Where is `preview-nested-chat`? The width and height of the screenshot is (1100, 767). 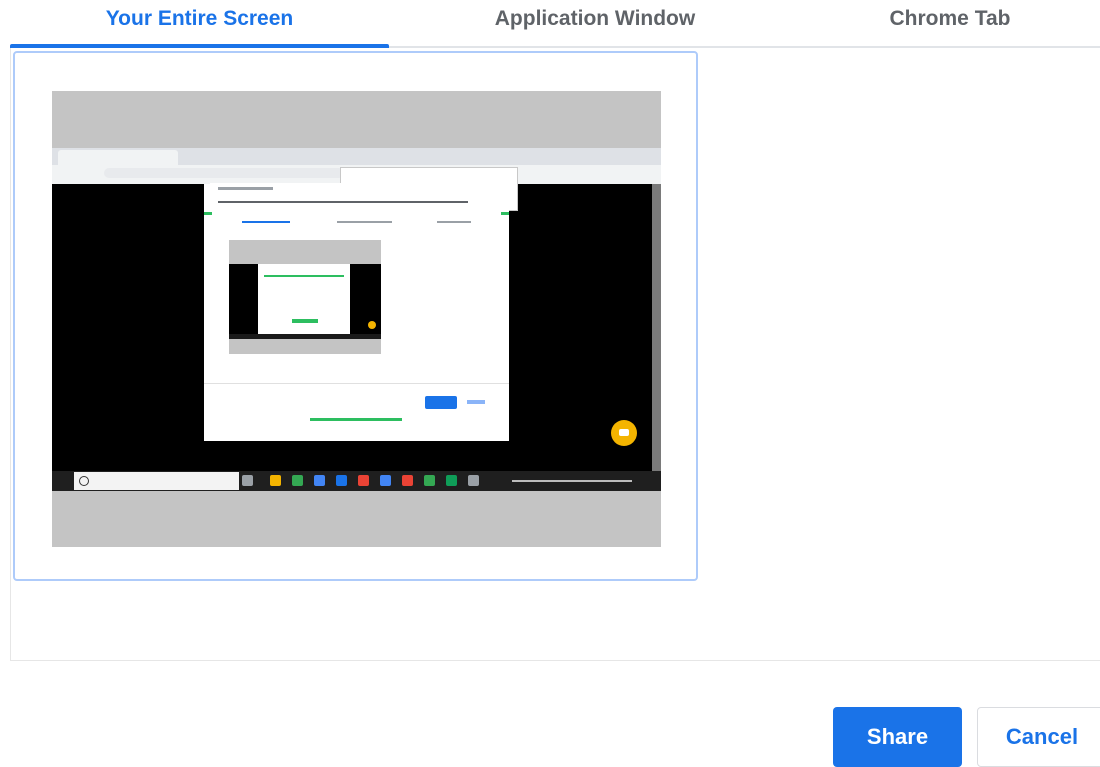
preview-nested-chat is located at coordinates (372, 325).